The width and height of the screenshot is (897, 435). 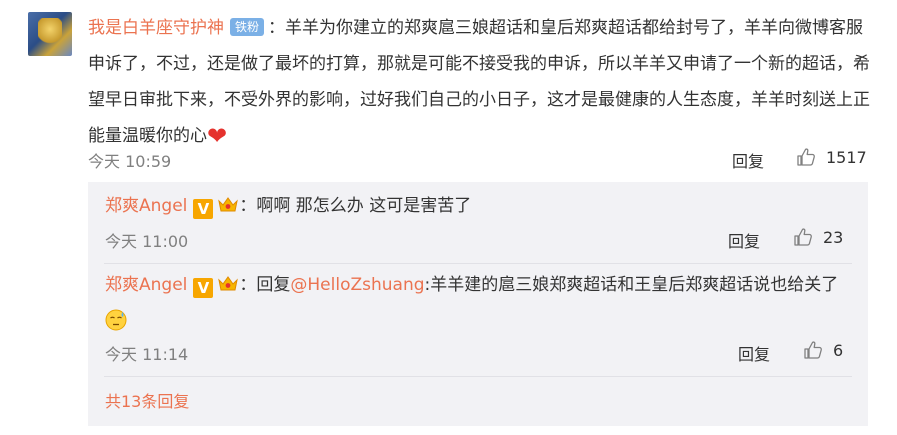 What do you see at coordinates (147, 354) in the screenshot?
I see `reply-time: 今天 11:14` at bounding box center [147, 354].